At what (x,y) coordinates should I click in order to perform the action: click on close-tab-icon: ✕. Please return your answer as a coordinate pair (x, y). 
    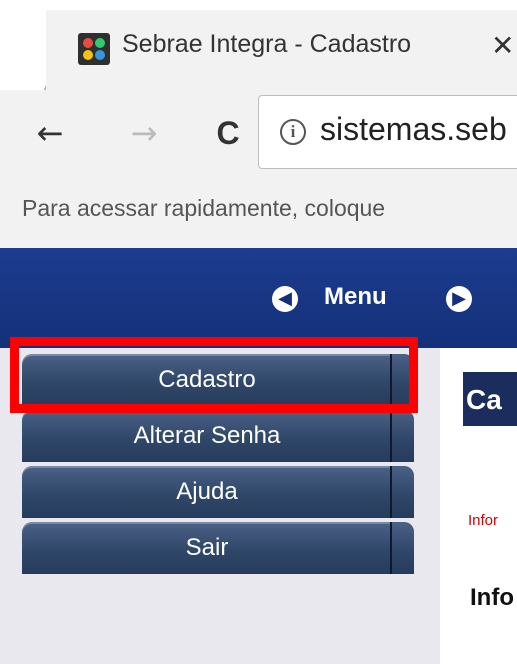
    Looking at the image, I should click on (504, 46).